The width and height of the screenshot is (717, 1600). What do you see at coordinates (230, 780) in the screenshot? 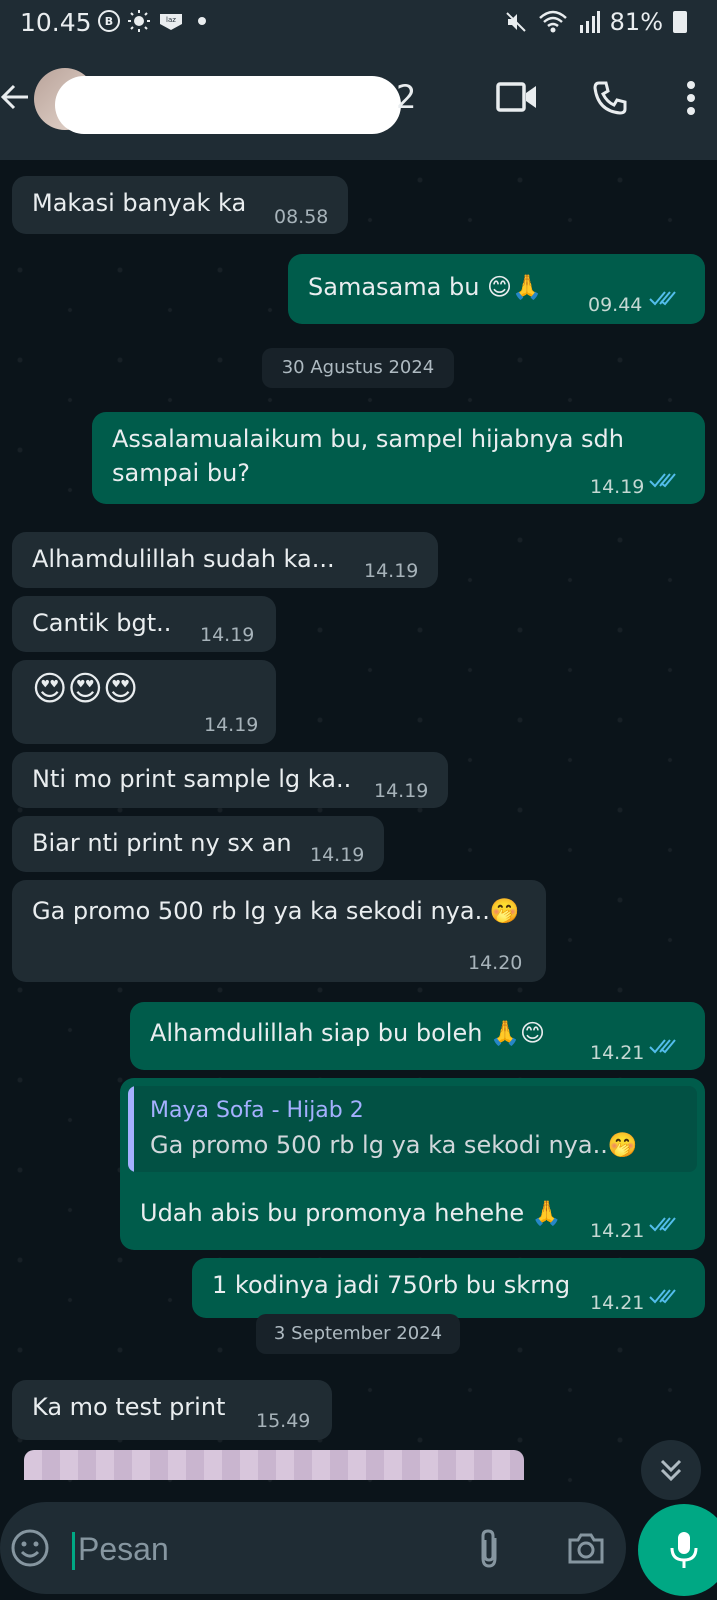
I see `message-incoming: Nti mo print sample lg ka.. 14.19` at bounding box center [230, 780].